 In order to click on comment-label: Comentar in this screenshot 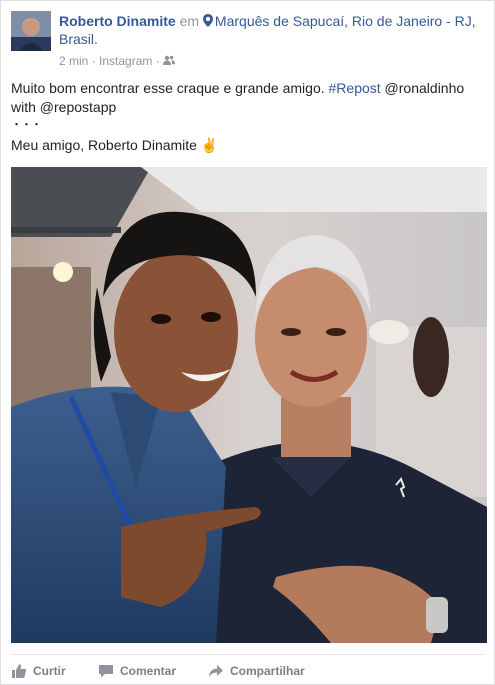, I will do `click(148, 671)`.